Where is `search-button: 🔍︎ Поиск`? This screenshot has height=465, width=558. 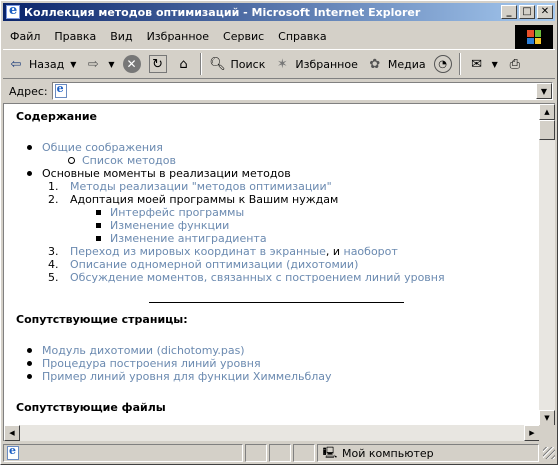 search-button: 🔍︎ Поиск is located at coordinates (237, 64).